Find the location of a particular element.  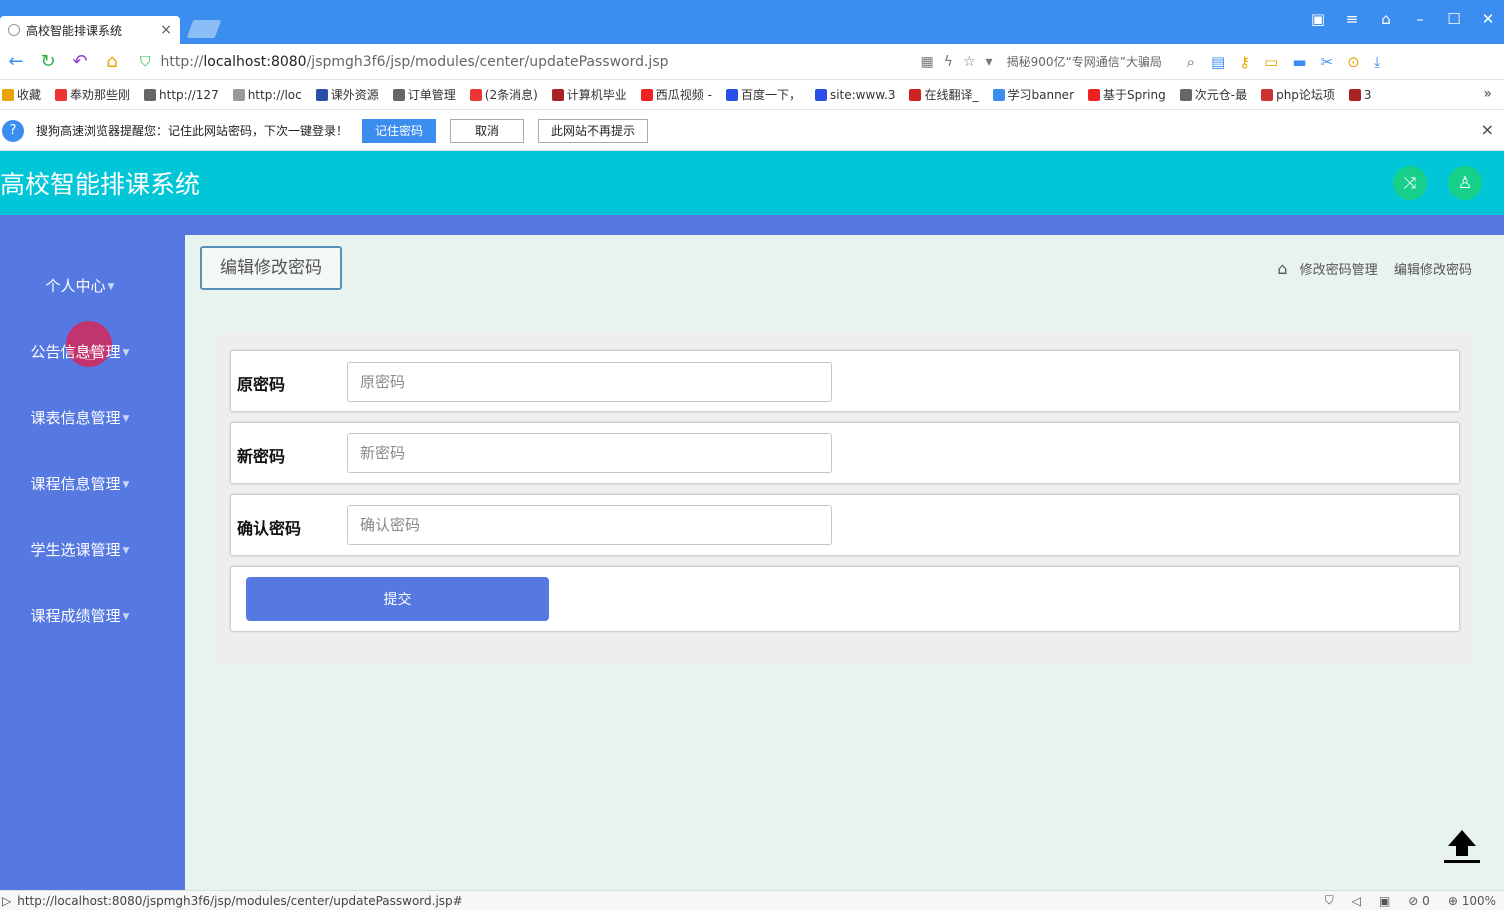

zoom-level: 100% is located at coordinates (1478, 900).